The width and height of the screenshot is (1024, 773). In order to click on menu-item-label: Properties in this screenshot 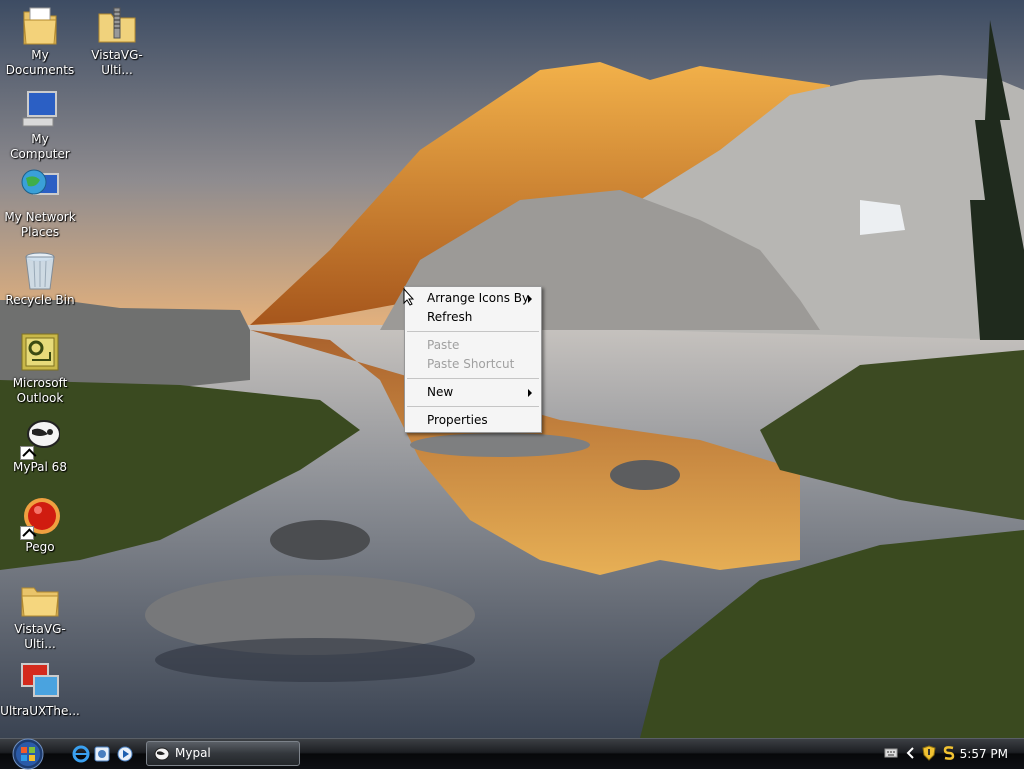, I will do `click(457, 420)`.